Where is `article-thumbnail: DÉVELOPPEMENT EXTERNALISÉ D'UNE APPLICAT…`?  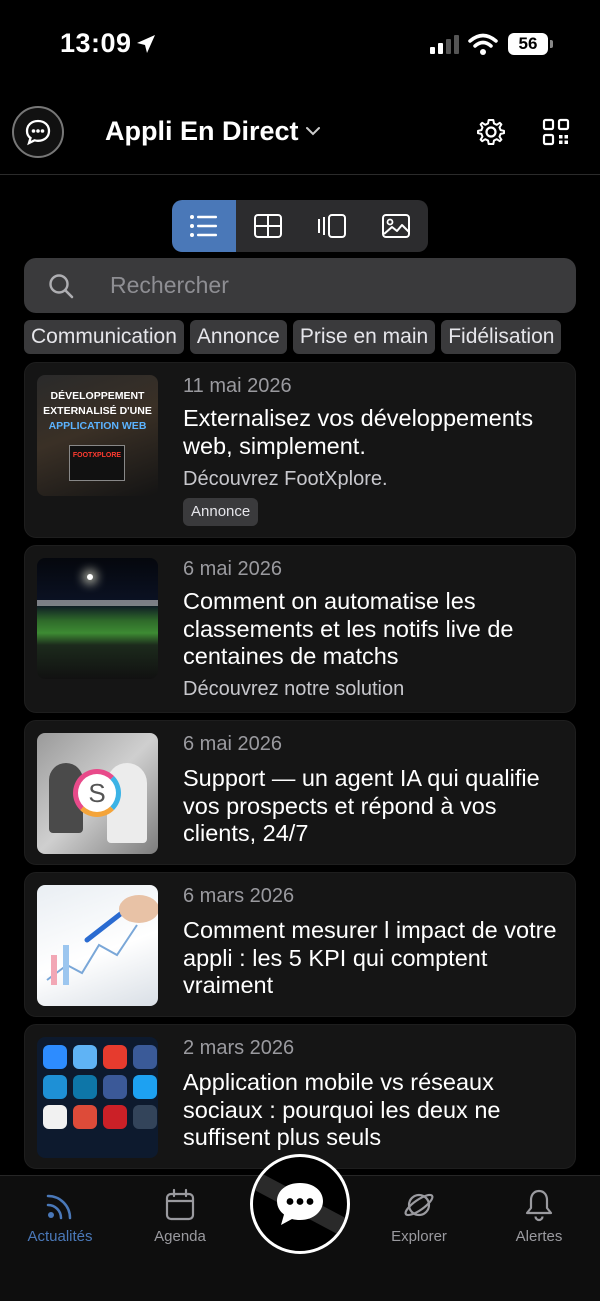
article-thumbnail: DÉVELOPPEMENT EXTERNALISÉ D'UNE APPLICAT… is located at coordinates (97, 435).